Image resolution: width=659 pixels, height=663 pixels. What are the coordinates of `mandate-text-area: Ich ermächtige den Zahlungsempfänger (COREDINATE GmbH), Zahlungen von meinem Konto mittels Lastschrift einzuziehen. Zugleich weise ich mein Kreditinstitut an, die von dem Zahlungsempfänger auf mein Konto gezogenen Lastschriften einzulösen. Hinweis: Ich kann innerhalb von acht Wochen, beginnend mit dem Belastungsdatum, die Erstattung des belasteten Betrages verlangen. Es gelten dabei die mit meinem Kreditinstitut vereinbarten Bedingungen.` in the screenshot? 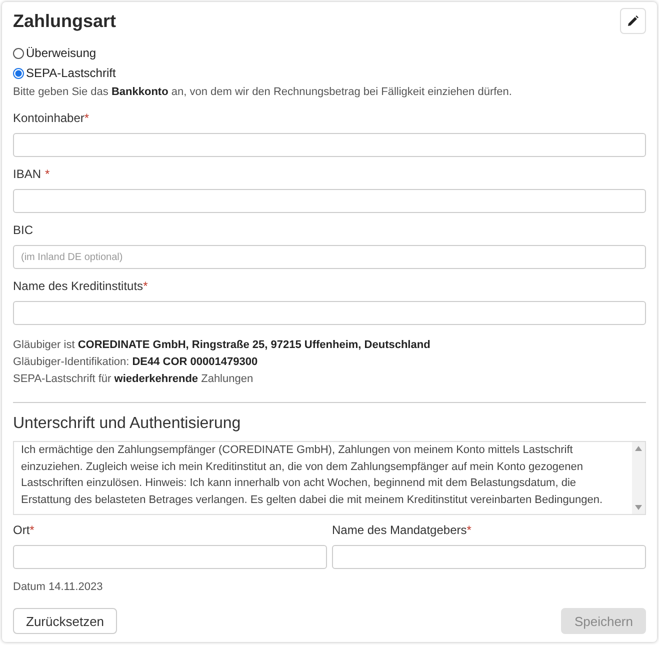 It's located at (329, 478).